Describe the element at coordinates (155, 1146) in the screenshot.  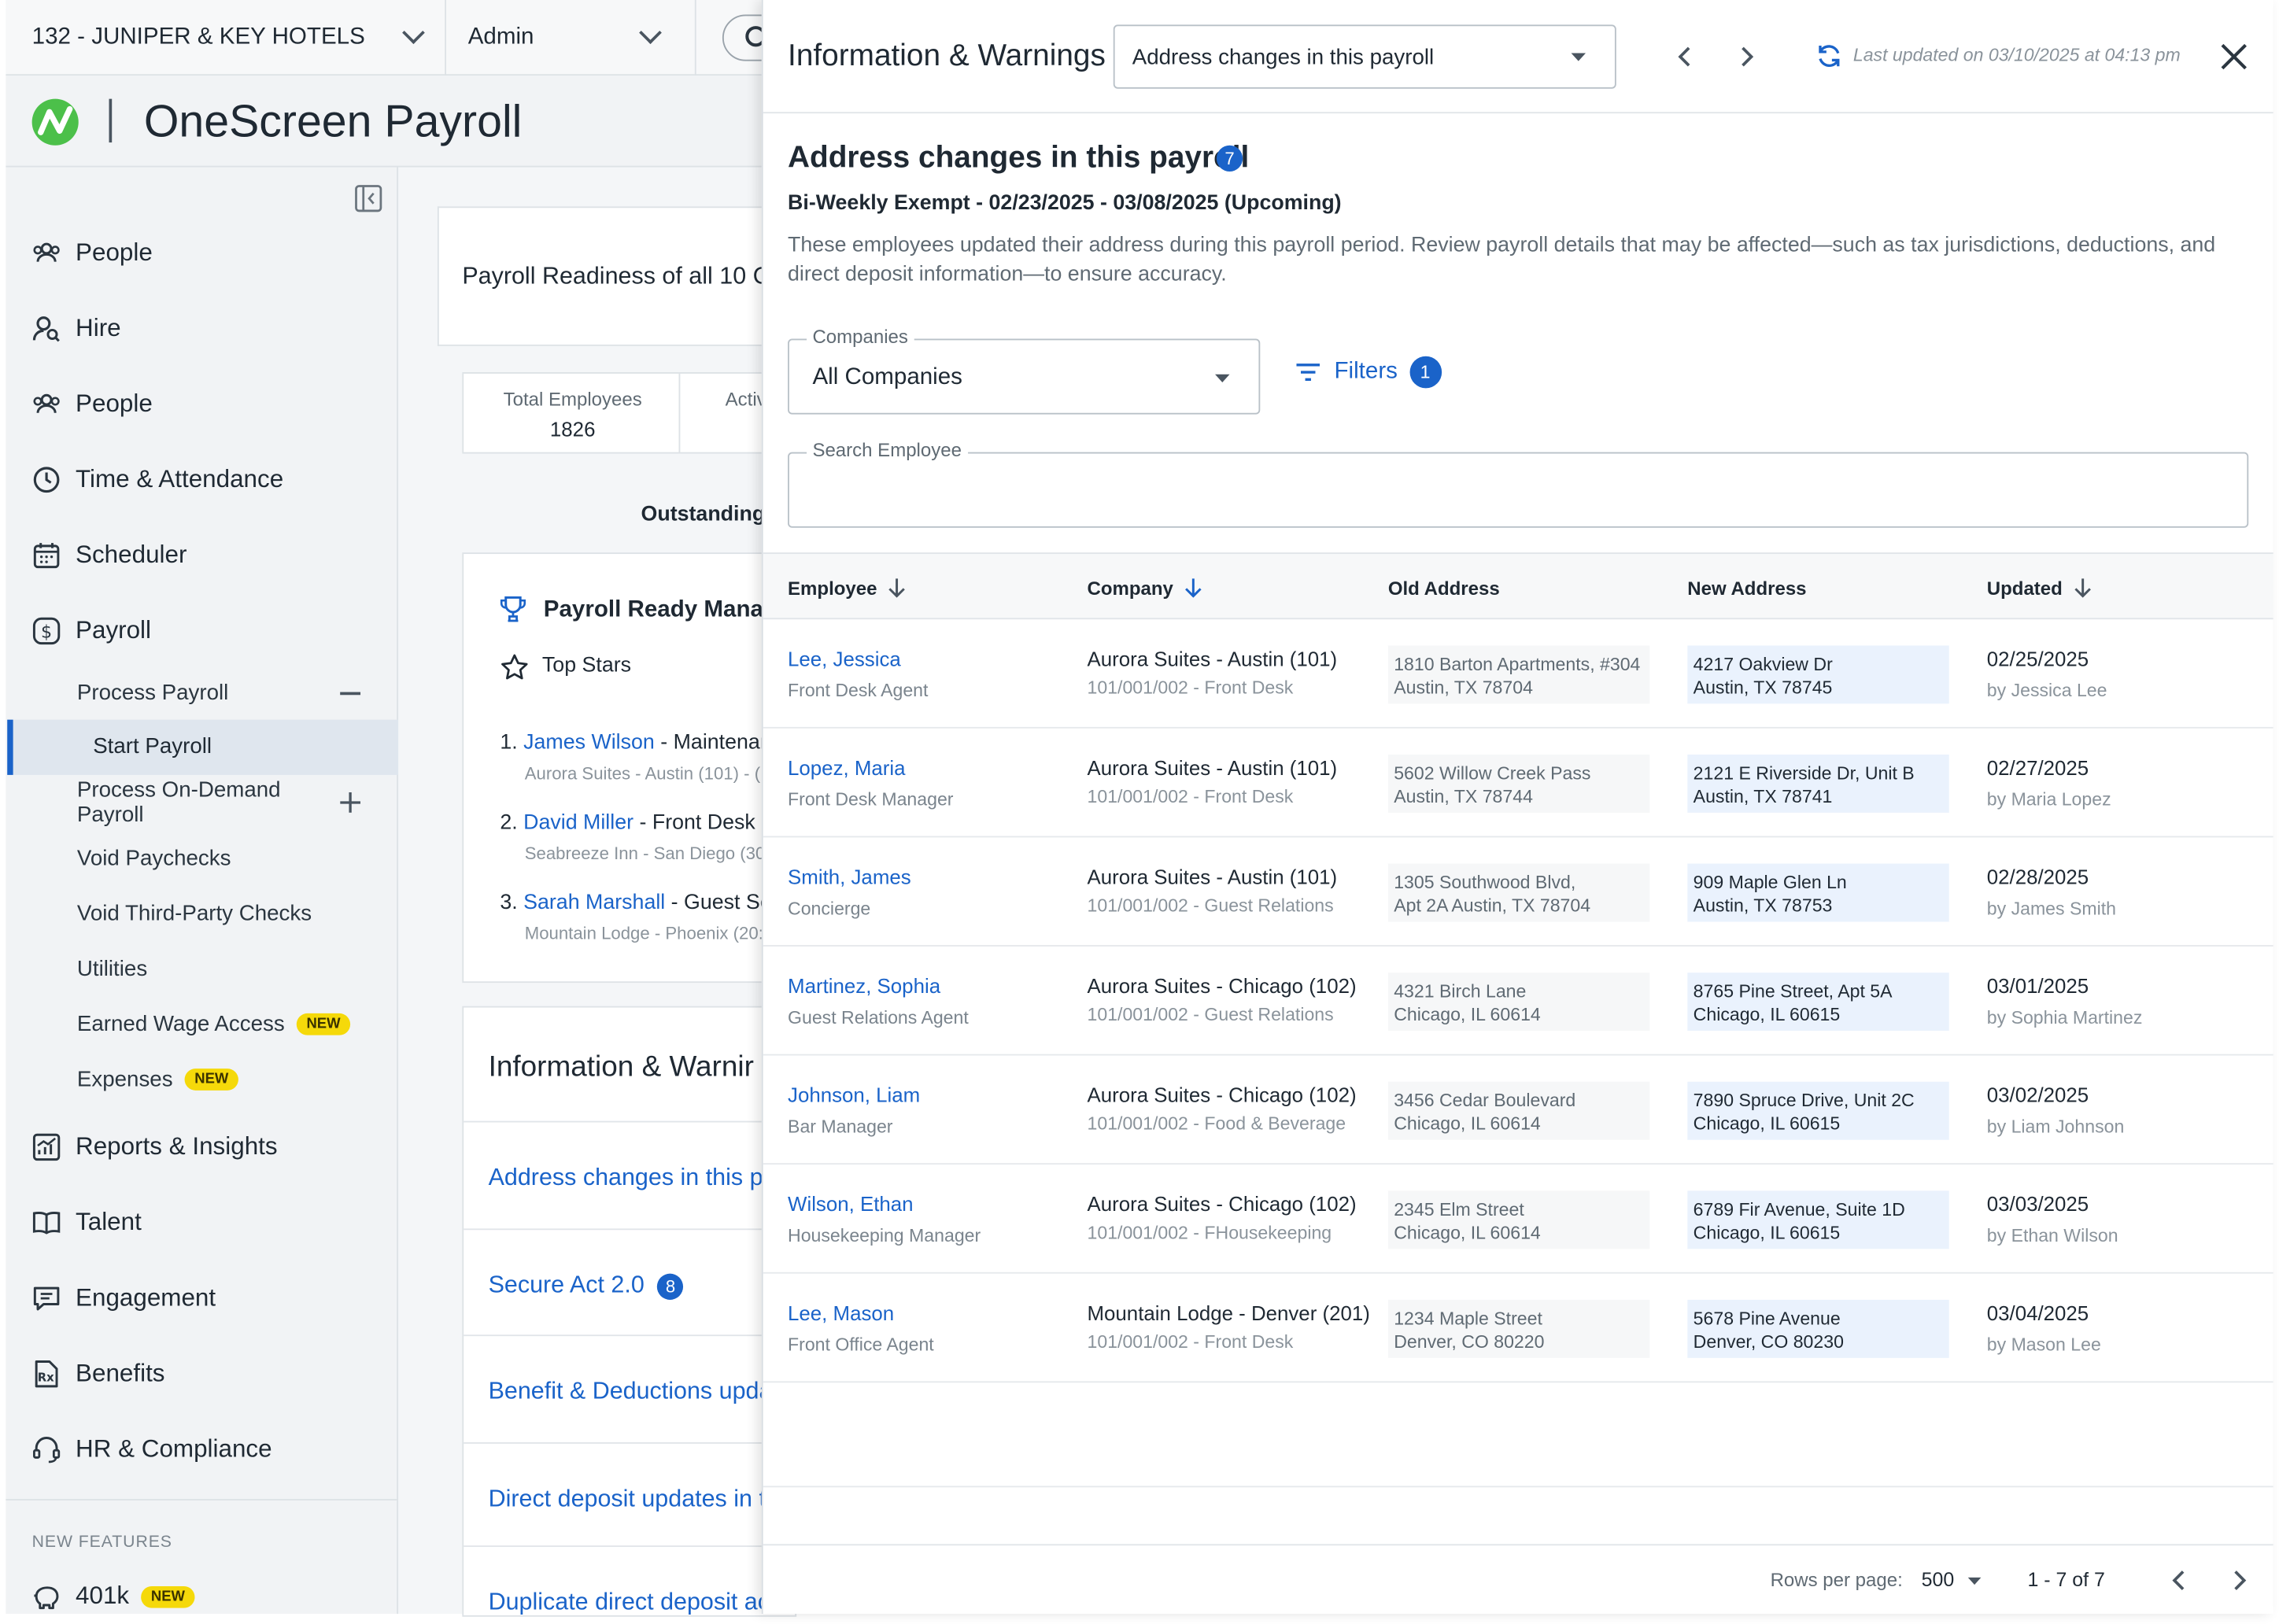
I see `sidebar-item-reports-insights: Reports & Insights` at that location.